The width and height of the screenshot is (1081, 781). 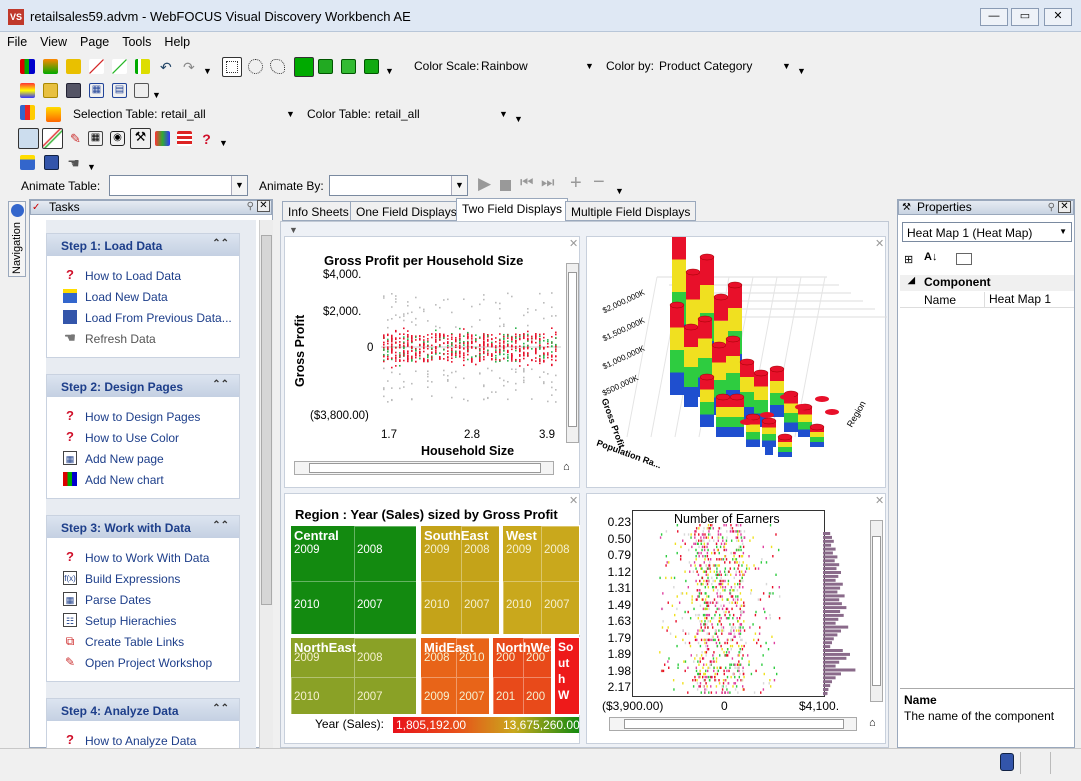 What do you see at coordinates (406, 211) in the screenshot?
I see `tab-one-field-displays: One Field Displays` at bounding box center [406, 211].